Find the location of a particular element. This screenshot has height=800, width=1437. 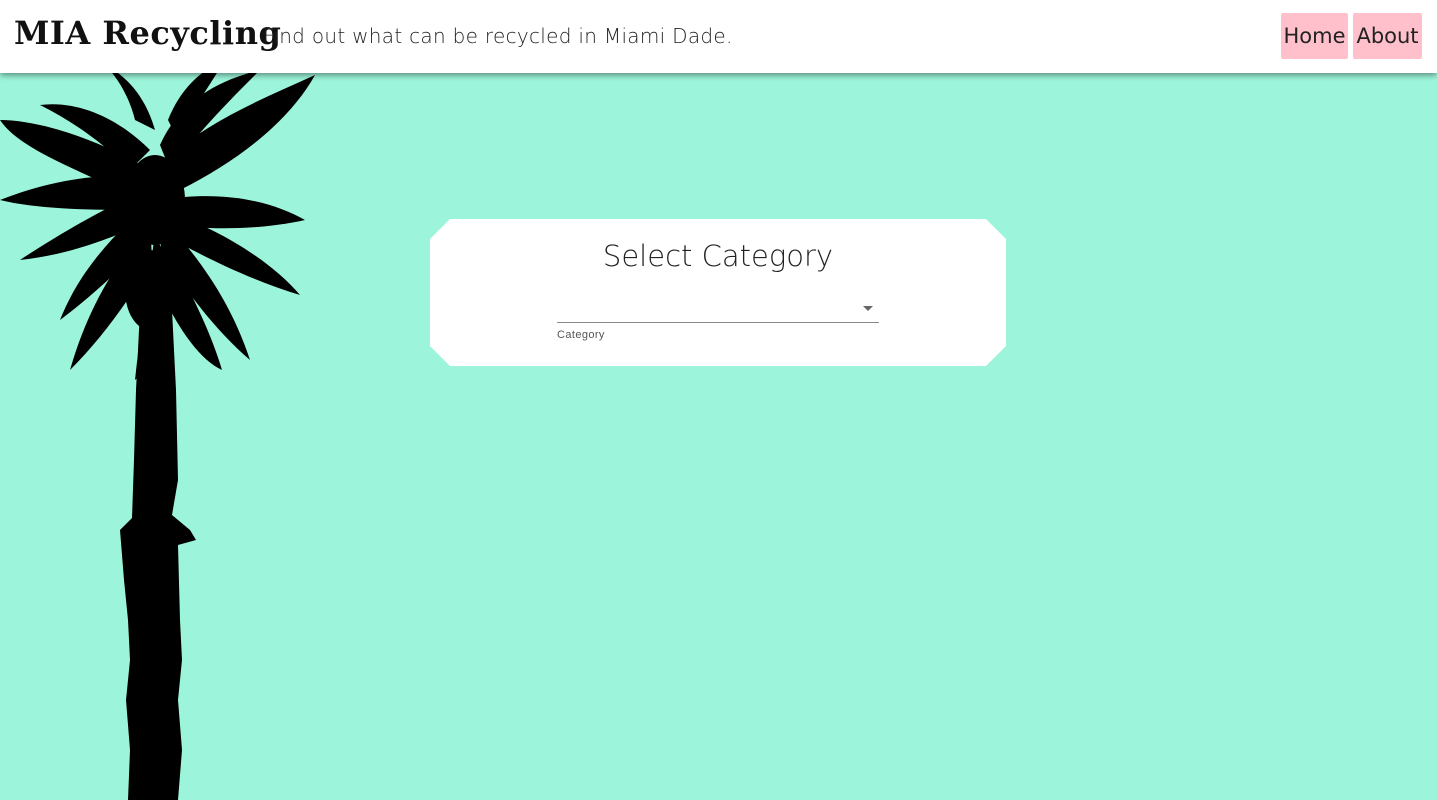

nav-about-button: About is located at coordinates (1387, 36).